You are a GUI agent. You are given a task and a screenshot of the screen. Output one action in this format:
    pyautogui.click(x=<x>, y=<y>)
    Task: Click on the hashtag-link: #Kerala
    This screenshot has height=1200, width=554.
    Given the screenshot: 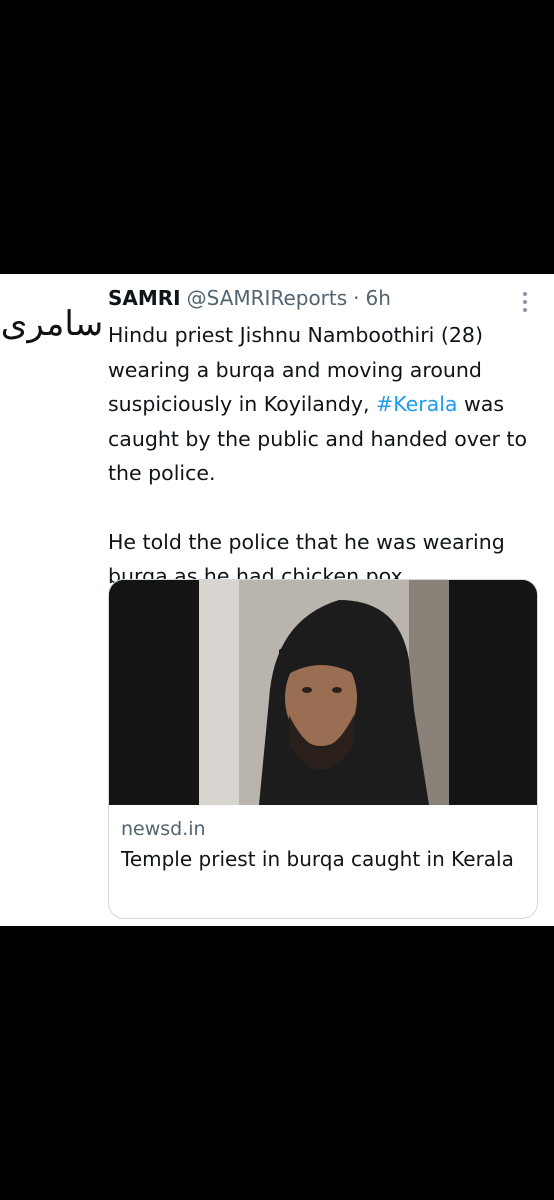 What is the action you would take?
    pyautogui.click(x=416, y=404)
    